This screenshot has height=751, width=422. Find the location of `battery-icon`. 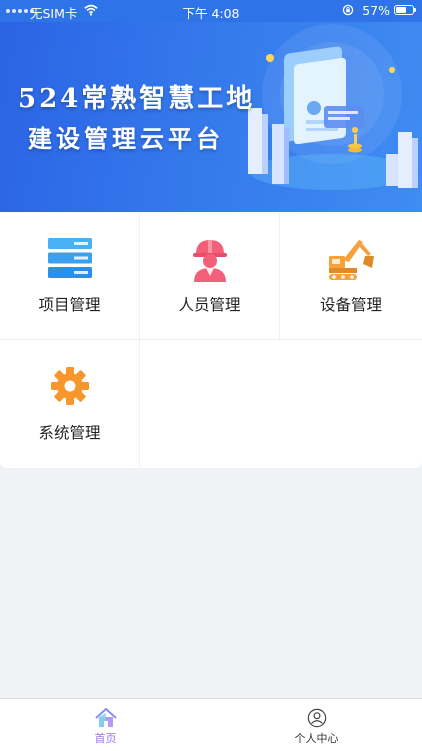

battery-icon is located at coordinates (405, 10).